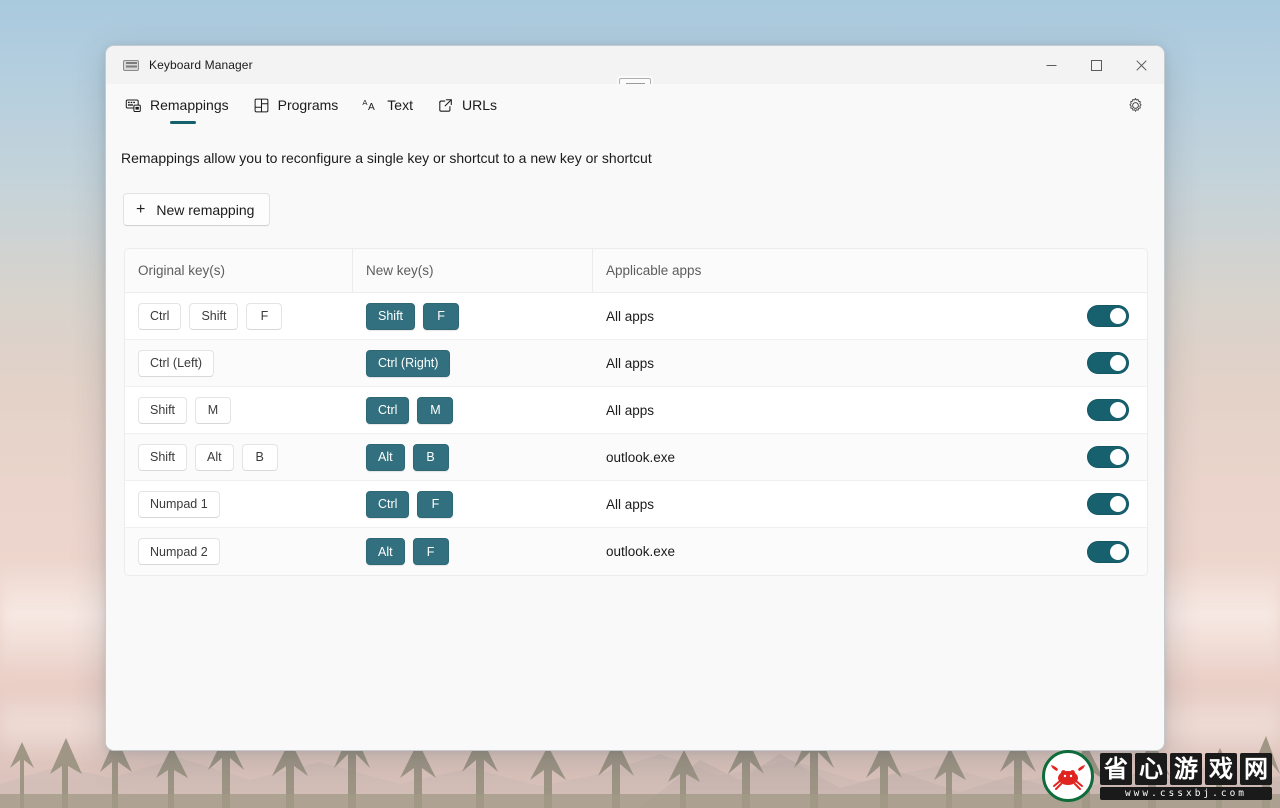  I want to click on key-chip-original: Ctrl (Left), so click(176, 363).